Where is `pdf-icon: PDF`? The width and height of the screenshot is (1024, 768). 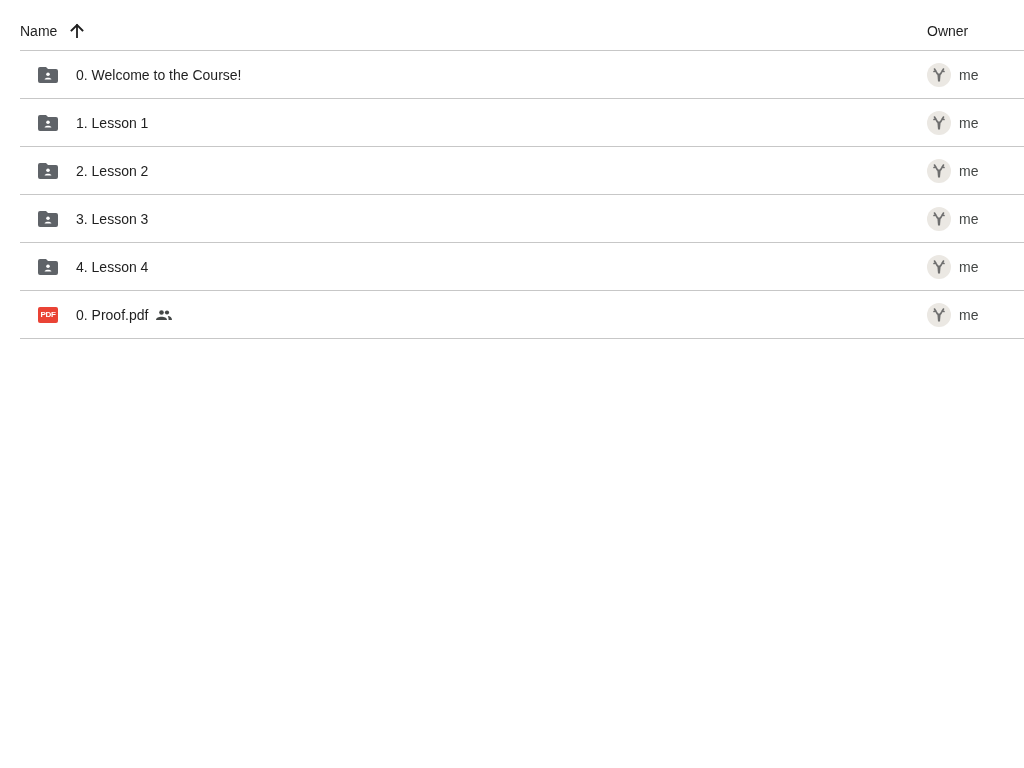 pdf-icon: PDF is located at coordinates (48, 314).